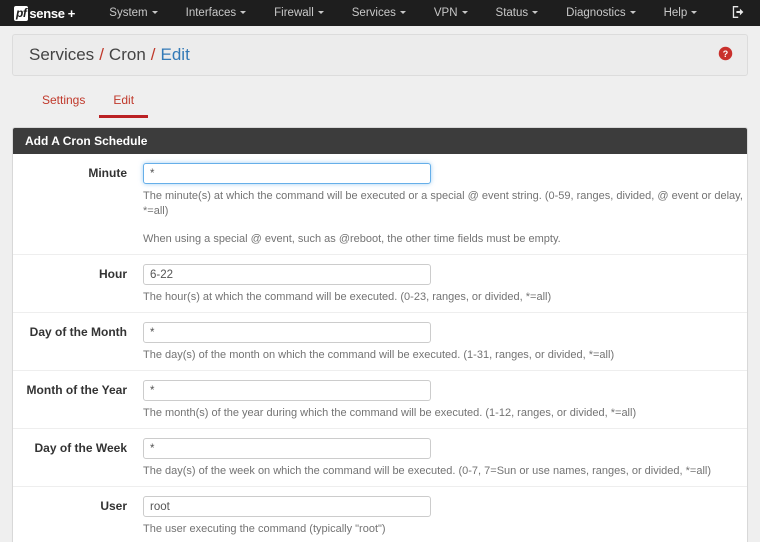 The width and height of the screenshot is (760, 542). What do you see at coordinates (287, 332) in the screenshot?
I see `day-of-month-input` at bounding box center [287, 332].